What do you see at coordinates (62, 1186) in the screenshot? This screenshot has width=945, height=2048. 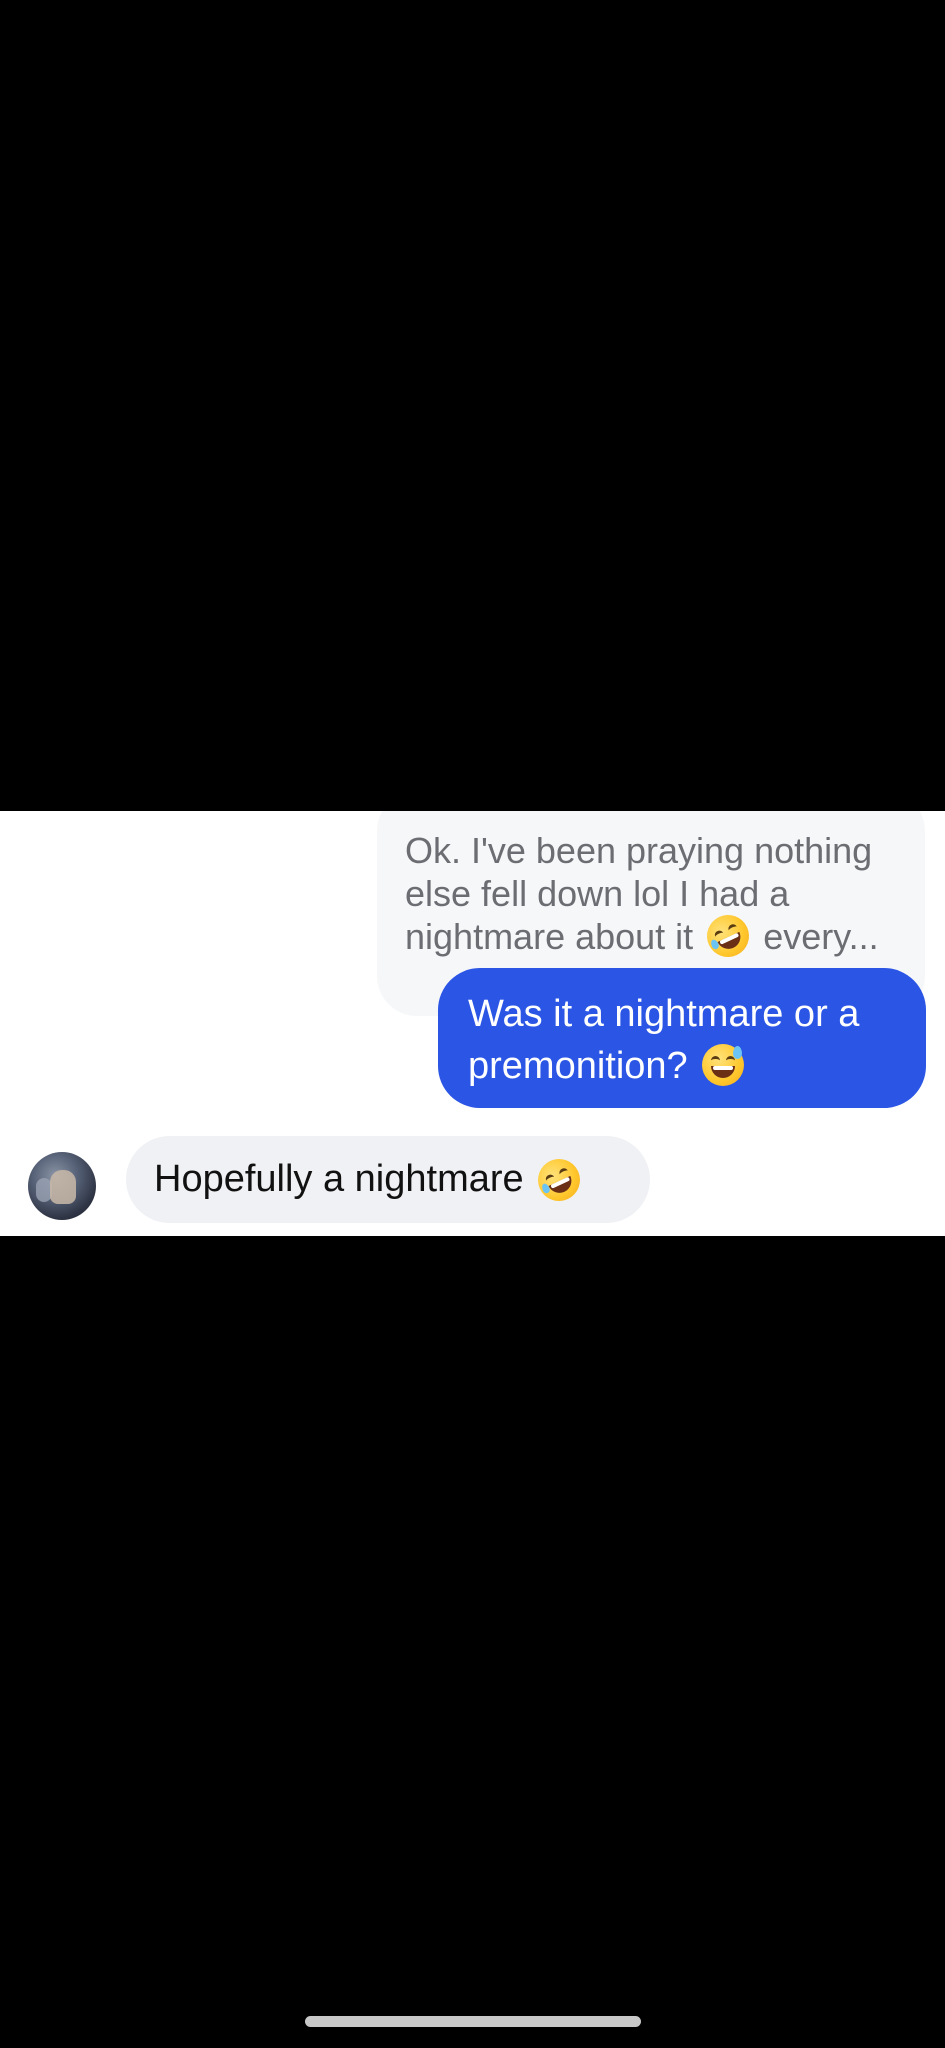 I see `avatar` at bounding box center [62, 1186].